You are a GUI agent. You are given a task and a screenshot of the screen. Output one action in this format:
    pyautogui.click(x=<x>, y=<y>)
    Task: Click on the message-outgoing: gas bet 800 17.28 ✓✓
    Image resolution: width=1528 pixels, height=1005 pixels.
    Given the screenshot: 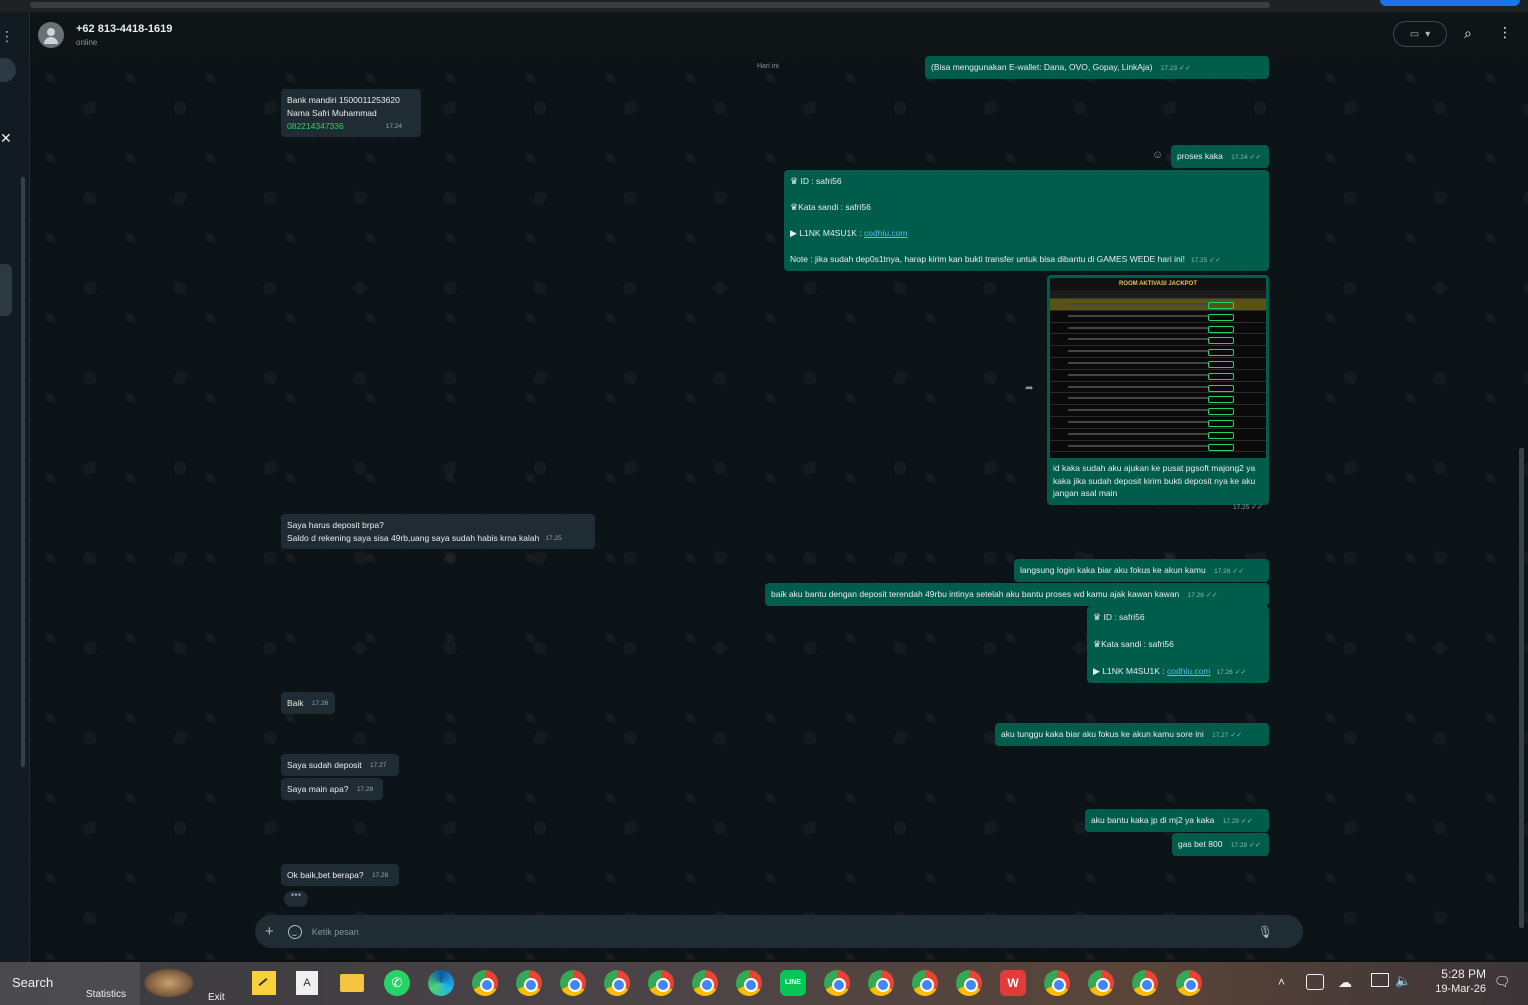 What is the action you would take?
    pyautogui.click(x=1220, y=844)
    